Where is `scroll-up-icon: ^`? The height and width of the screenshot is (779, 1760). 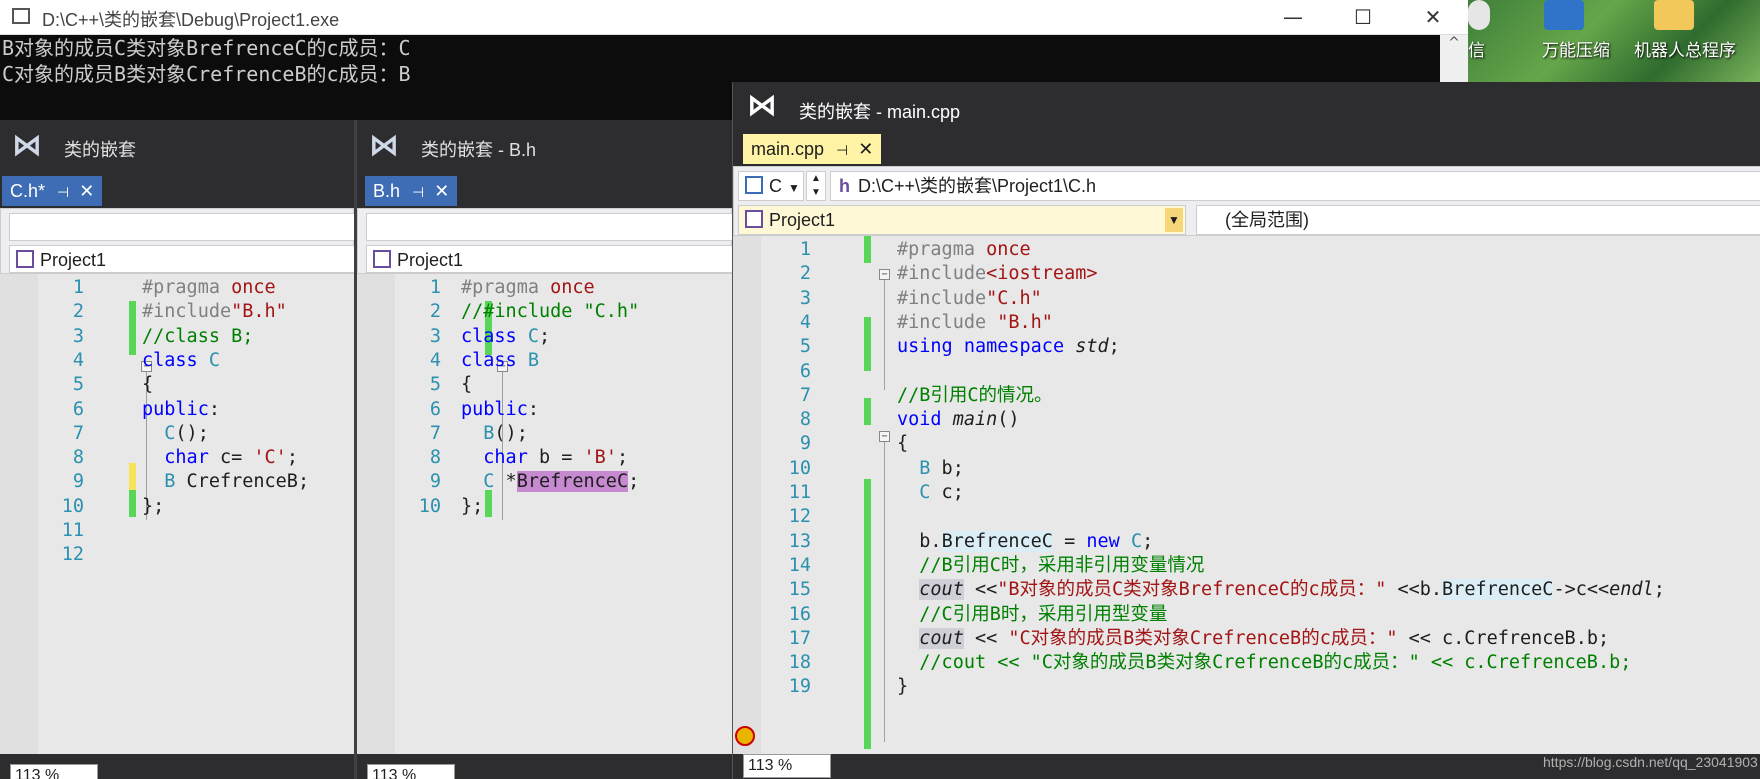 scroll-up-icon: ^ is located at coordinates (1454, 43).